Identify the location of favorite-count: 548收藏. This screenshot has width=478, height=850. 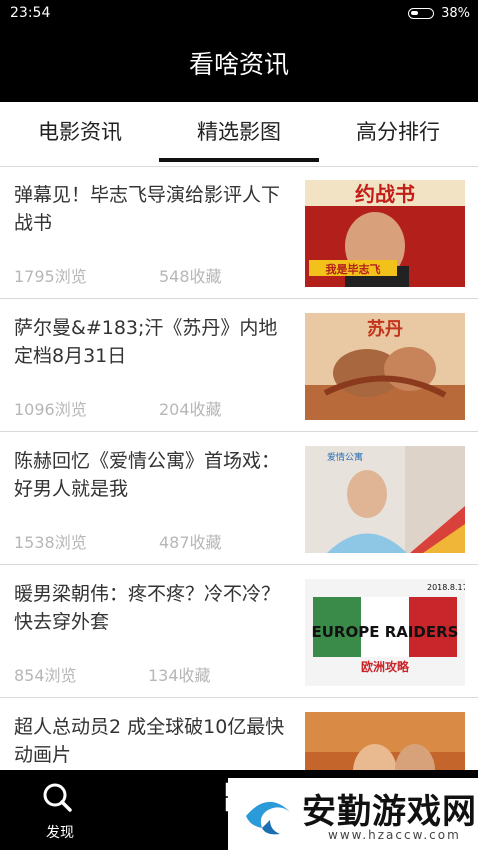
(190, 276).